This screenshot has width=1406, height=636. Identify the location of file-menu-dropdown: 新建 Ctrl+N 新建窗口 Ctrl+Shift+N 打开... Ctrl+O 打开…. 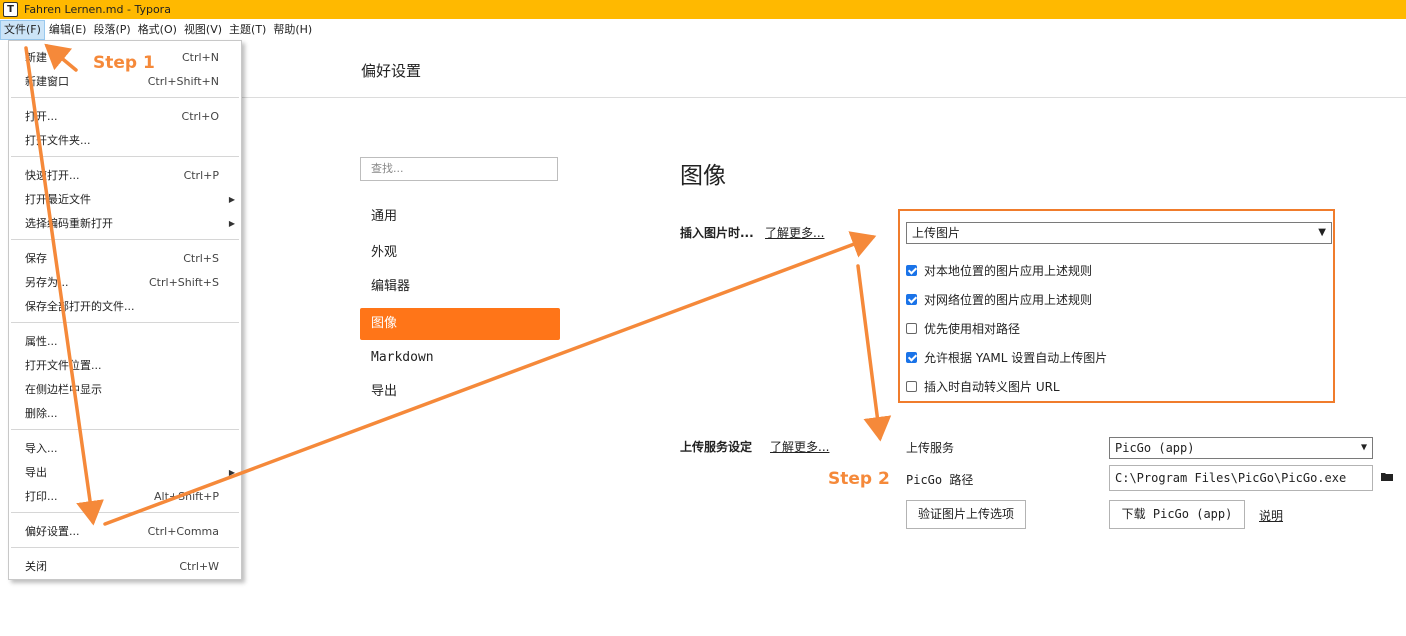
(125, 310).